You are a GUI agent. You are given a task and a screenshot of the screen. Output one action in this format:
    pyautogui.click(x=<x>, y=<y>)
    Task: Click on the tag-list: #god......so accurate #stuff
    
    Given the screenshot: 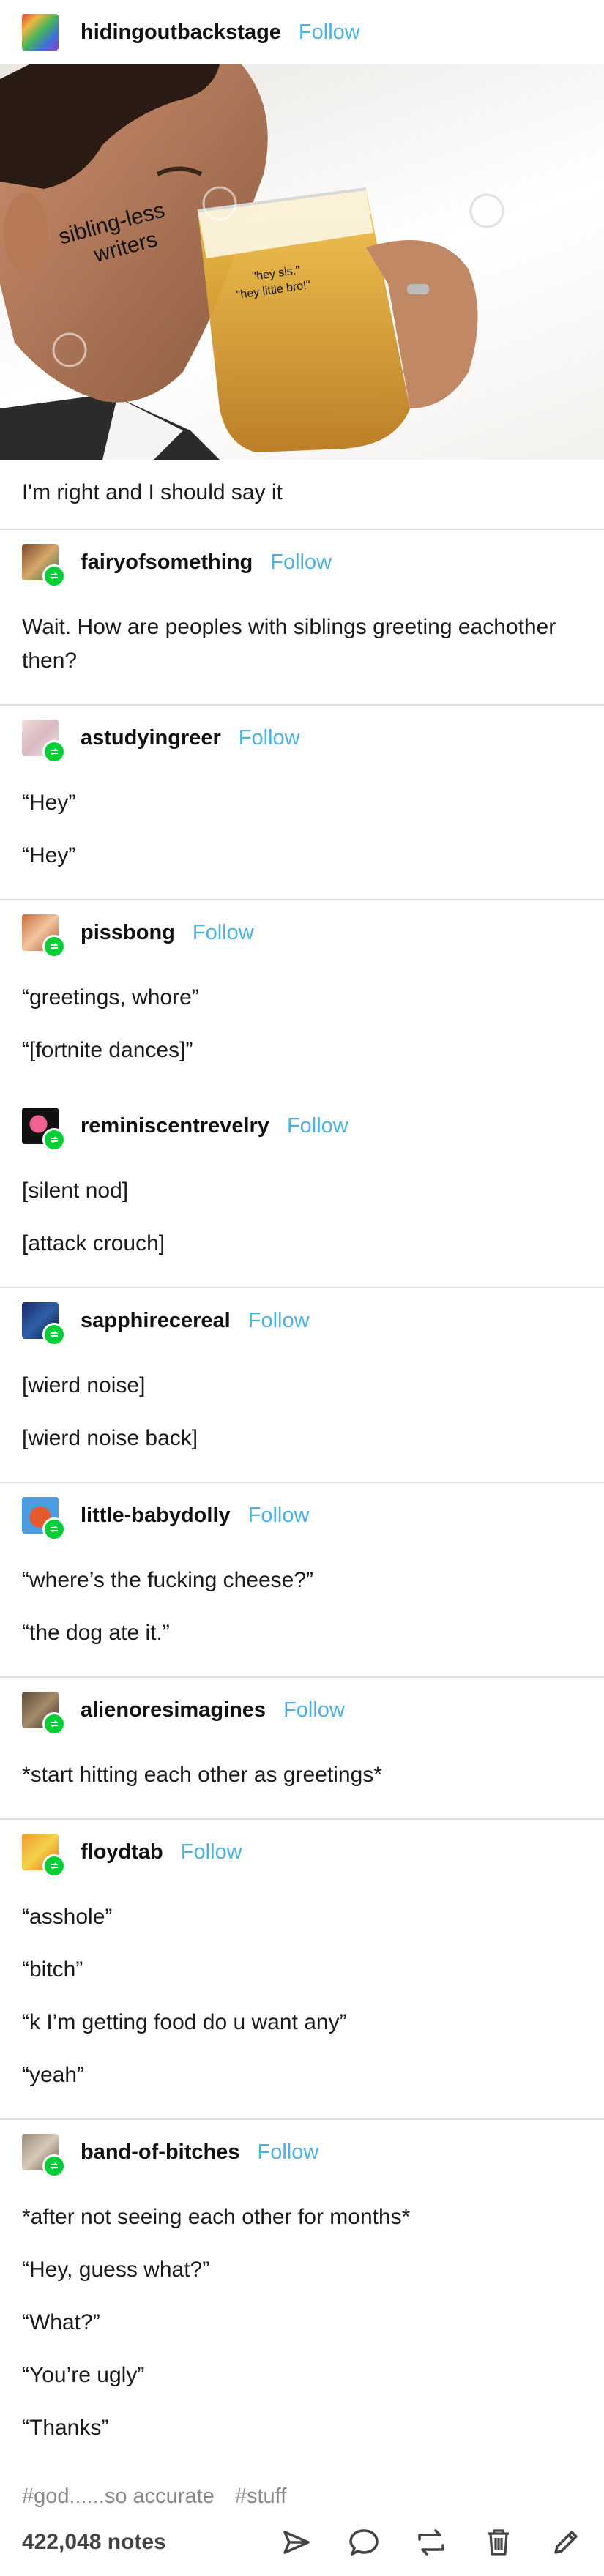 What is the action you would take?
    pyautogui.click(x=302, y=2496)
    